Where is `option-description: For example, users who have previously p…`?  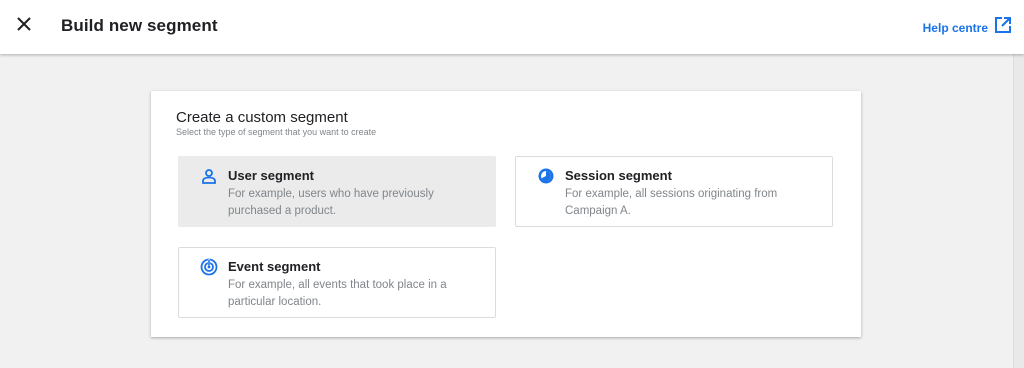 option-description: For example, users who have previously p… is located at coordinates (331, 202).